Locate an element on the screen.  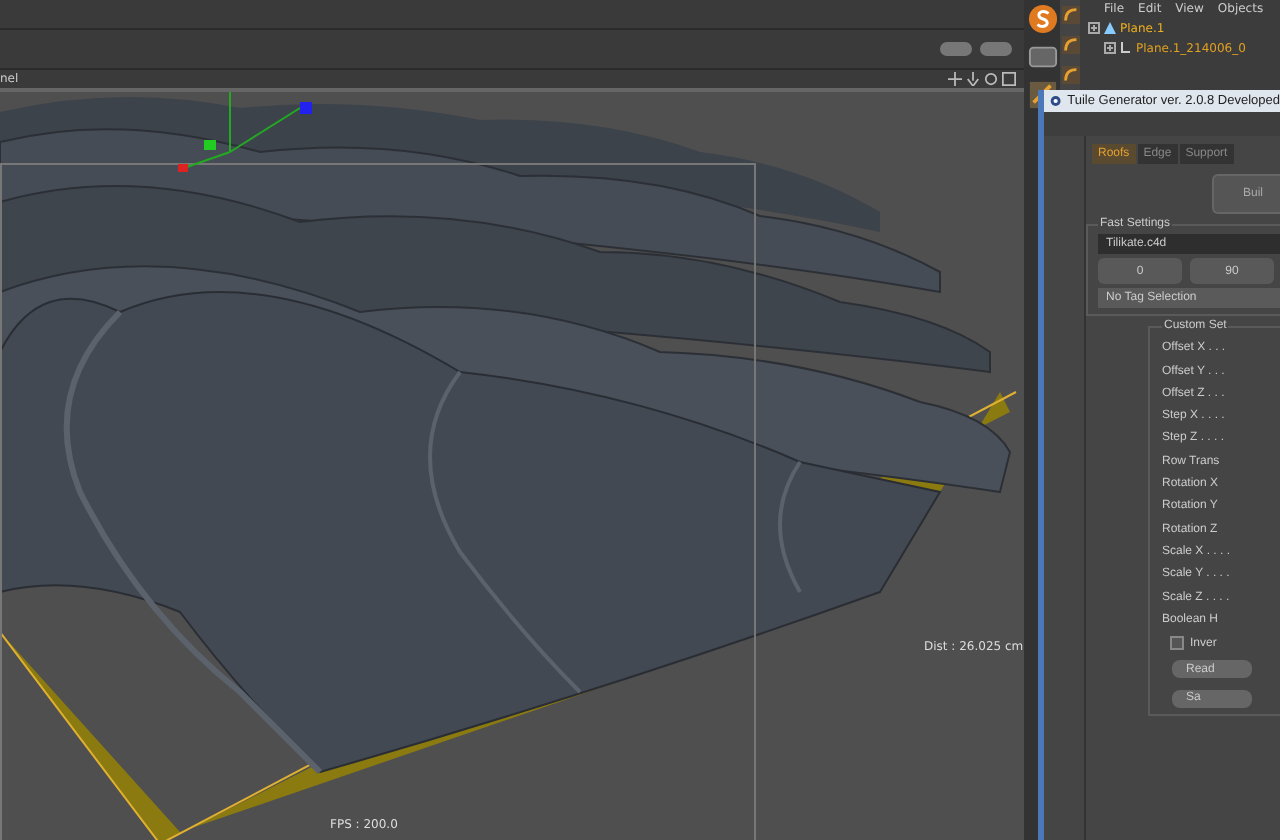
move-icon is located at coordinates (955, 79).